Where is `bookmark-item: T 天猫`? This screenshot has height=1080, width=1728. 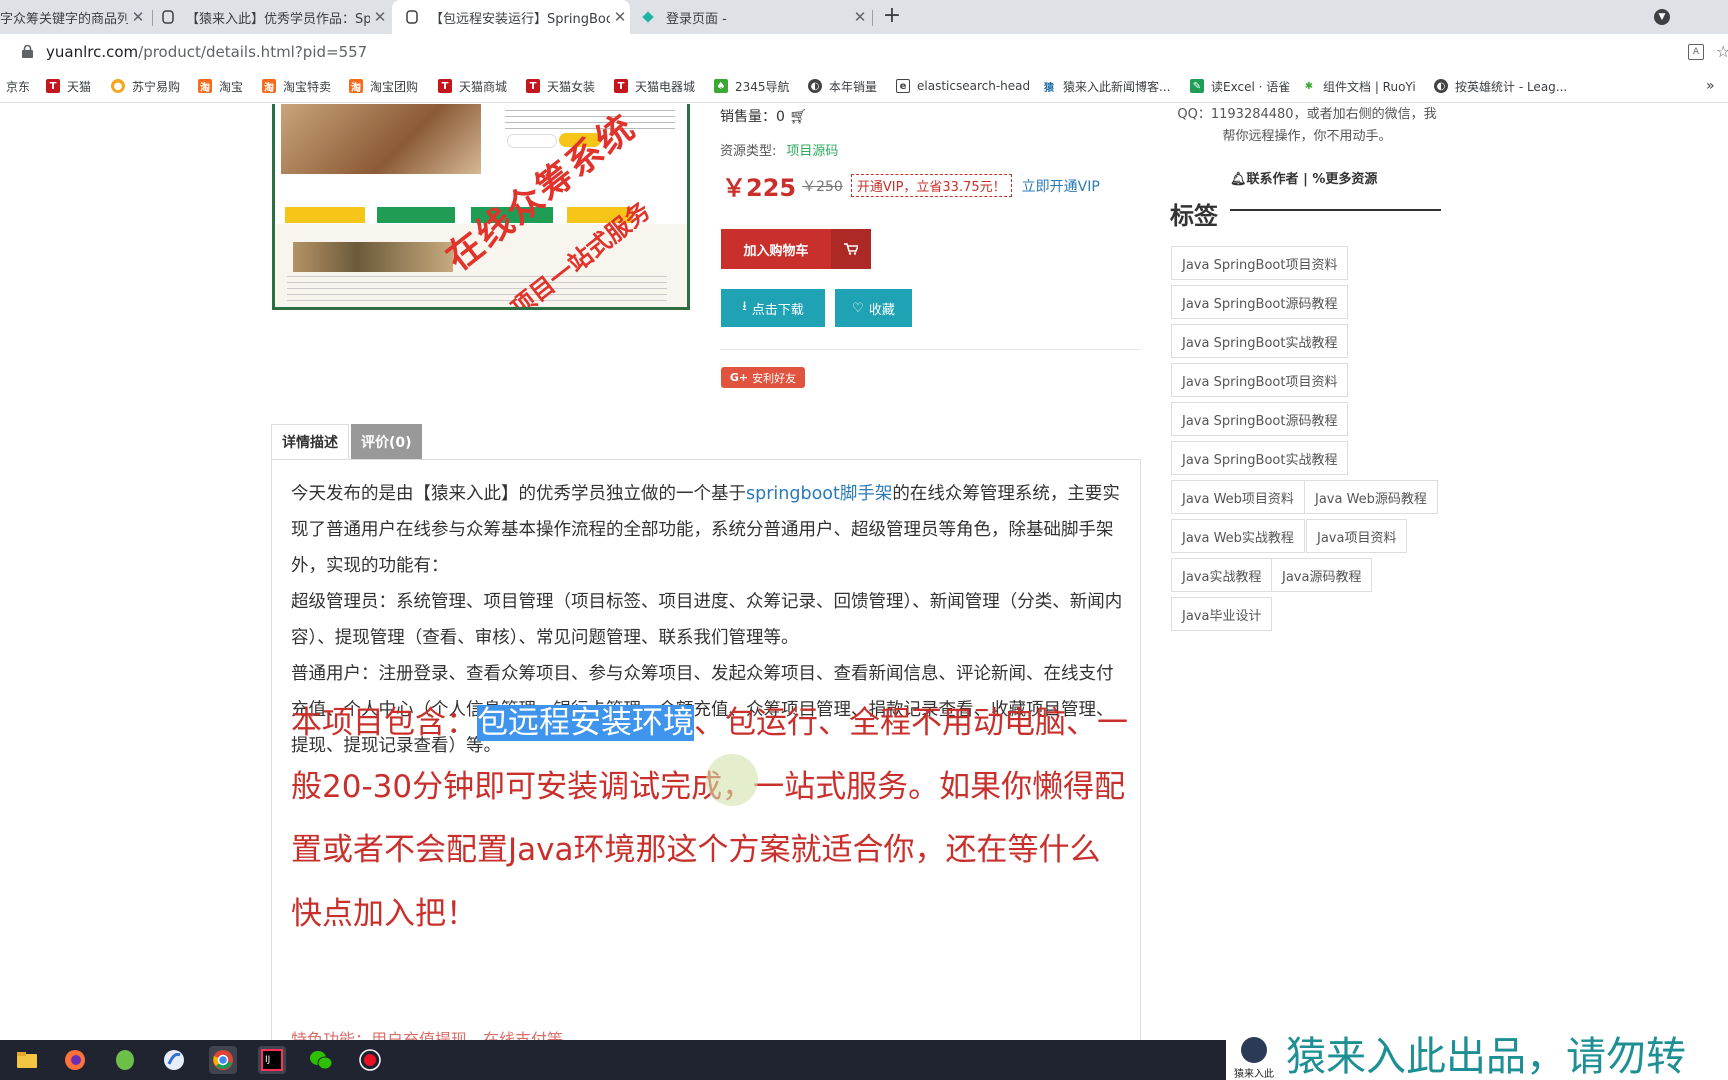
bookmark-item: T 天猫 is located at coordinates (68, 86).